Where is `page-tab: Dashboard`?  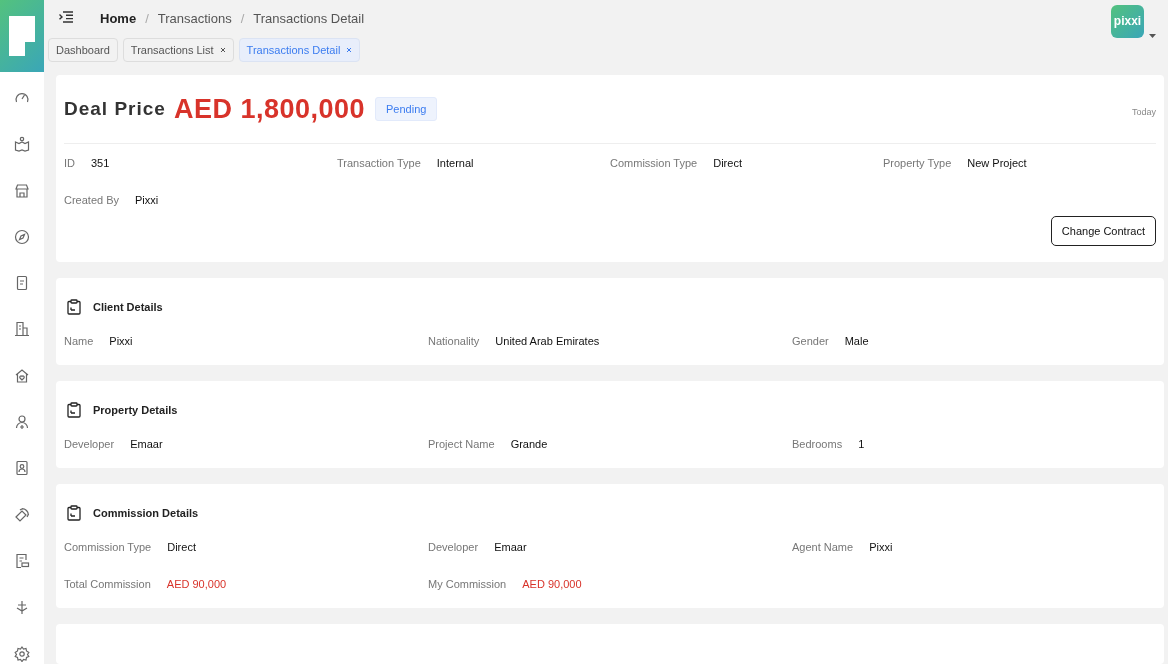 page-tab: Dashboard is located at coordinates (83, 50).